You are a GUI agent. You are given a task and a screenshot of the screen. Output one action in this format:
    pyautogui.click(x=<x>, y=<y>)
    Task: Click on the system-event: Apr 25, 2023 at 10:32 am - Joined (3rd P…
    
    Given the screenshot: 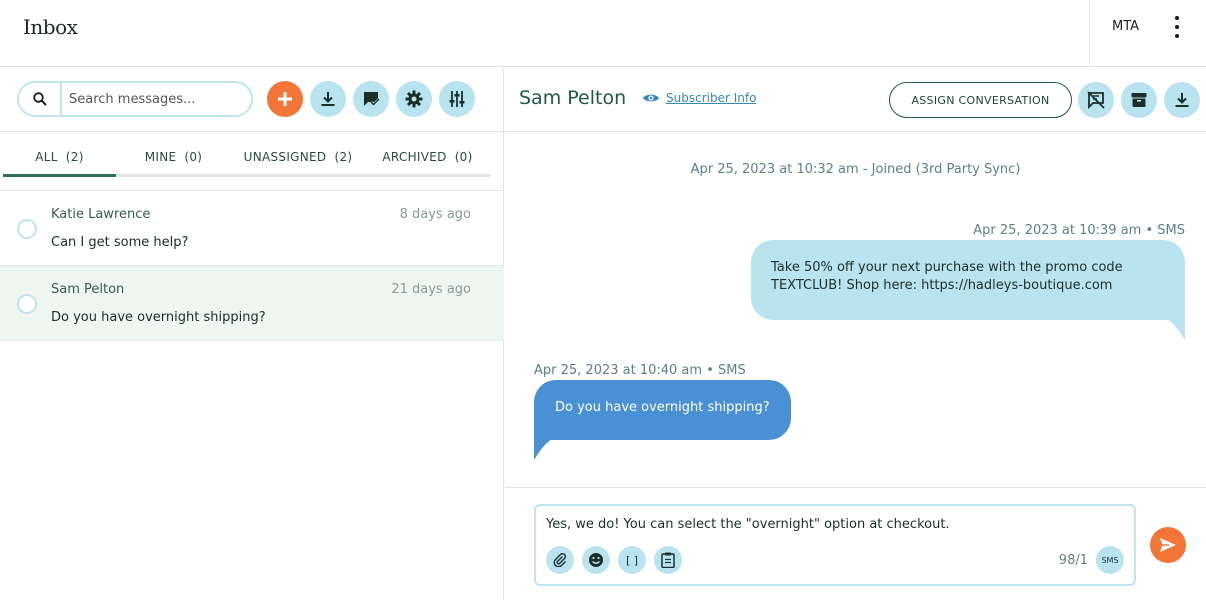 What is the action you would take?
    pyautogui.click(x=855, y=169)
    